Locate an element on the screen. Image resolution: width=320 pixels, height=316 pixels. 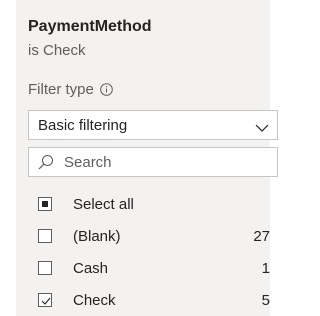
list-item-label: (Blank) is located at coordinates (97, 236).